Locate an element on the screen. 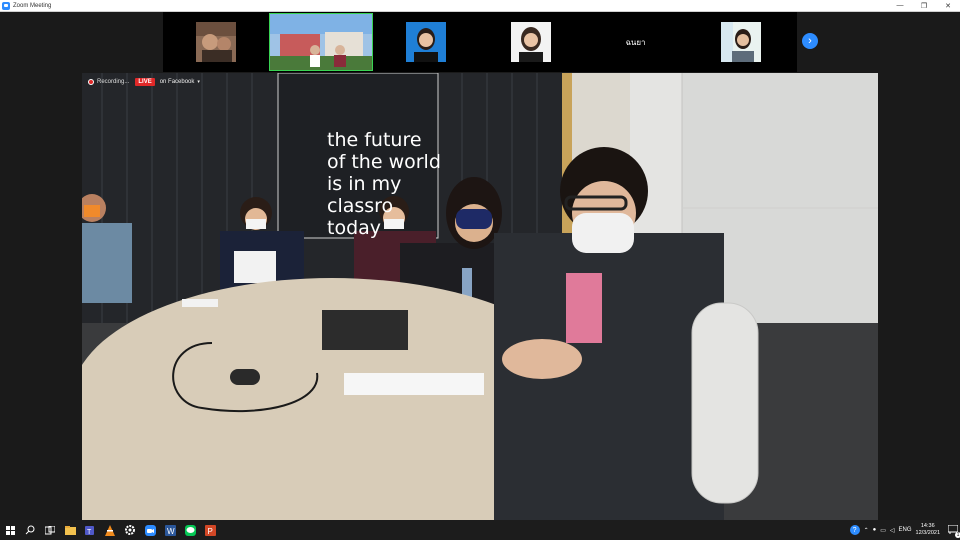 This screenshot has width=960, height=540. taskbar-clock: 14:36 12/3/2021 is located at coordinates (928, 530).